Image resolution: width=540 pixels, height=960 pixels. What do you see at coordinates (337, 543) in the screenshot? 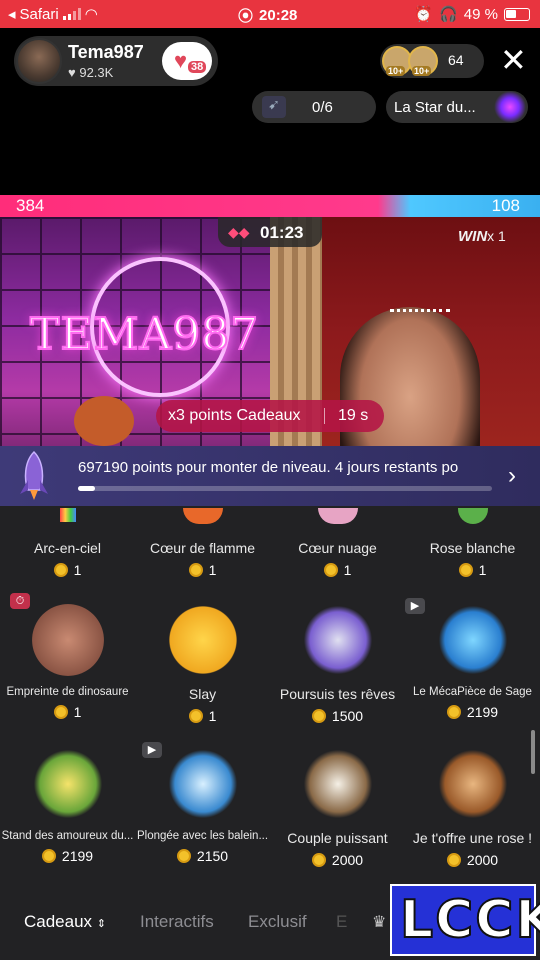
I see `gift-item: Cœur nuage 1` at bounding box center [337, 543].